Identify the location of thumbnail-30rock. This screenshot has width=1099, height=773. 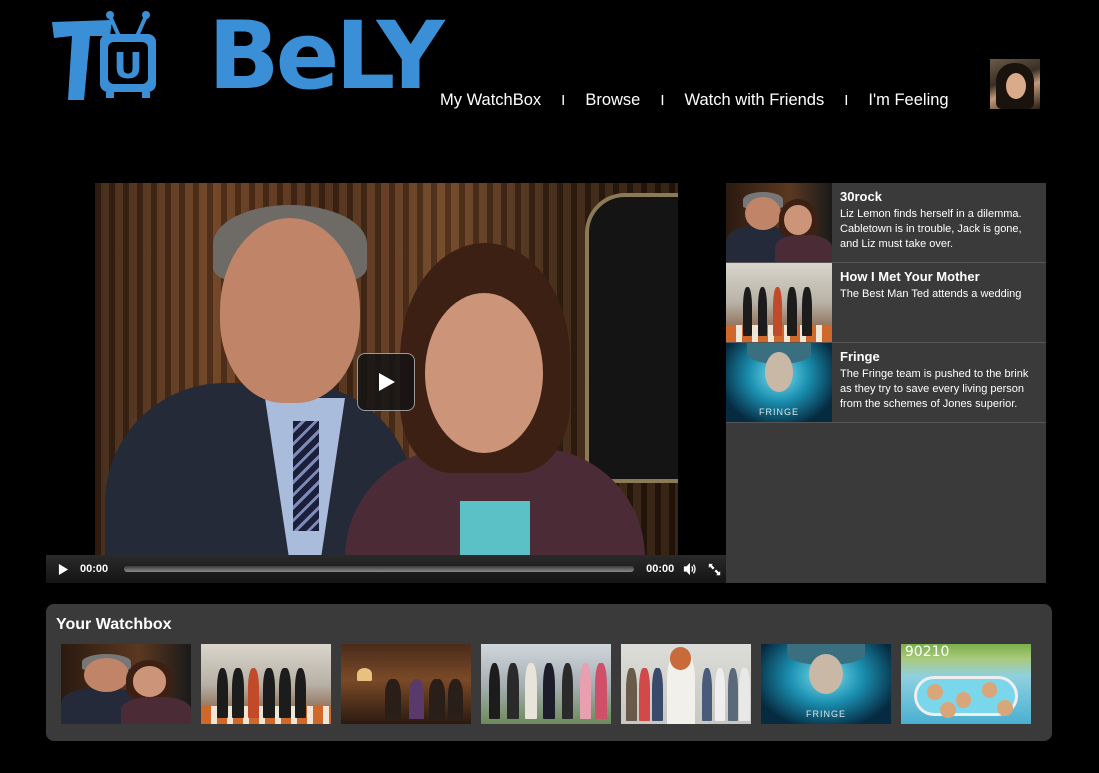
(779, 222).